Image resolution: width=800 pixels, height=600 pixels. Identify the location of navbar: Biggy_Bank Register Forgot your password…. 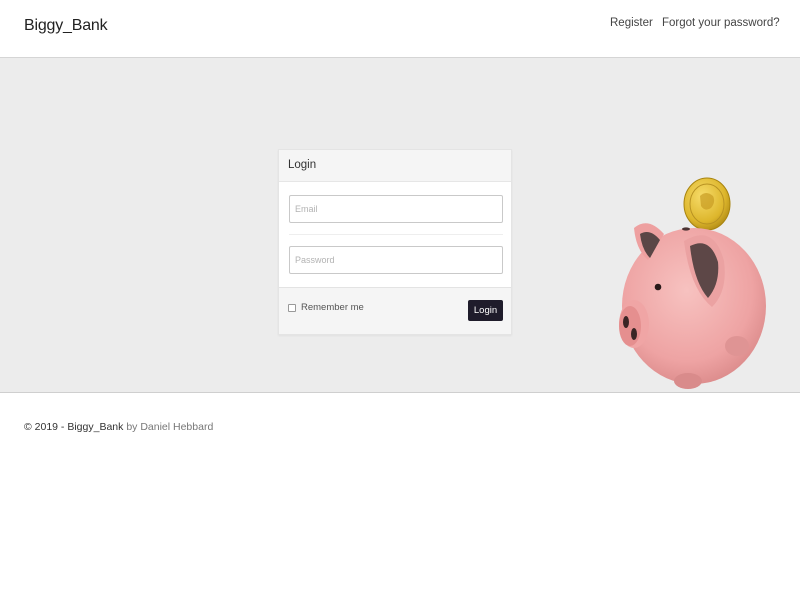
(400, 29).